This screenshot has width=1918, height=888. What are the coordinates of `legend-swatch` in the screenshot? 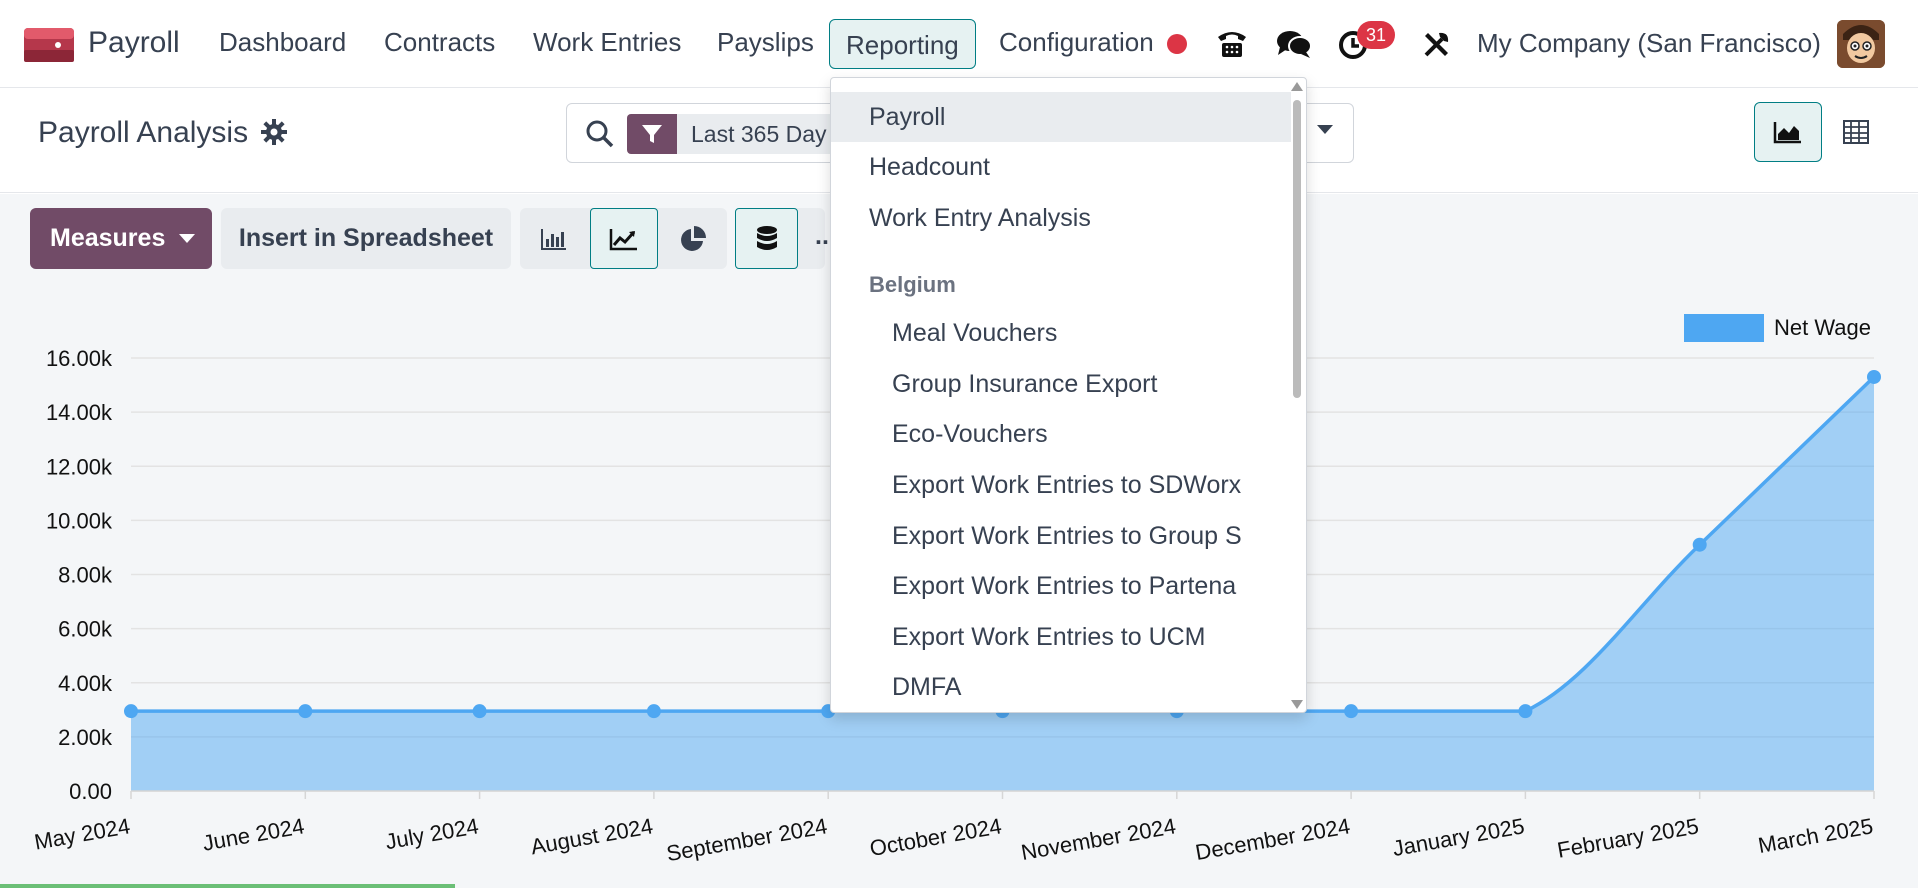 It's located at (1724, 328).